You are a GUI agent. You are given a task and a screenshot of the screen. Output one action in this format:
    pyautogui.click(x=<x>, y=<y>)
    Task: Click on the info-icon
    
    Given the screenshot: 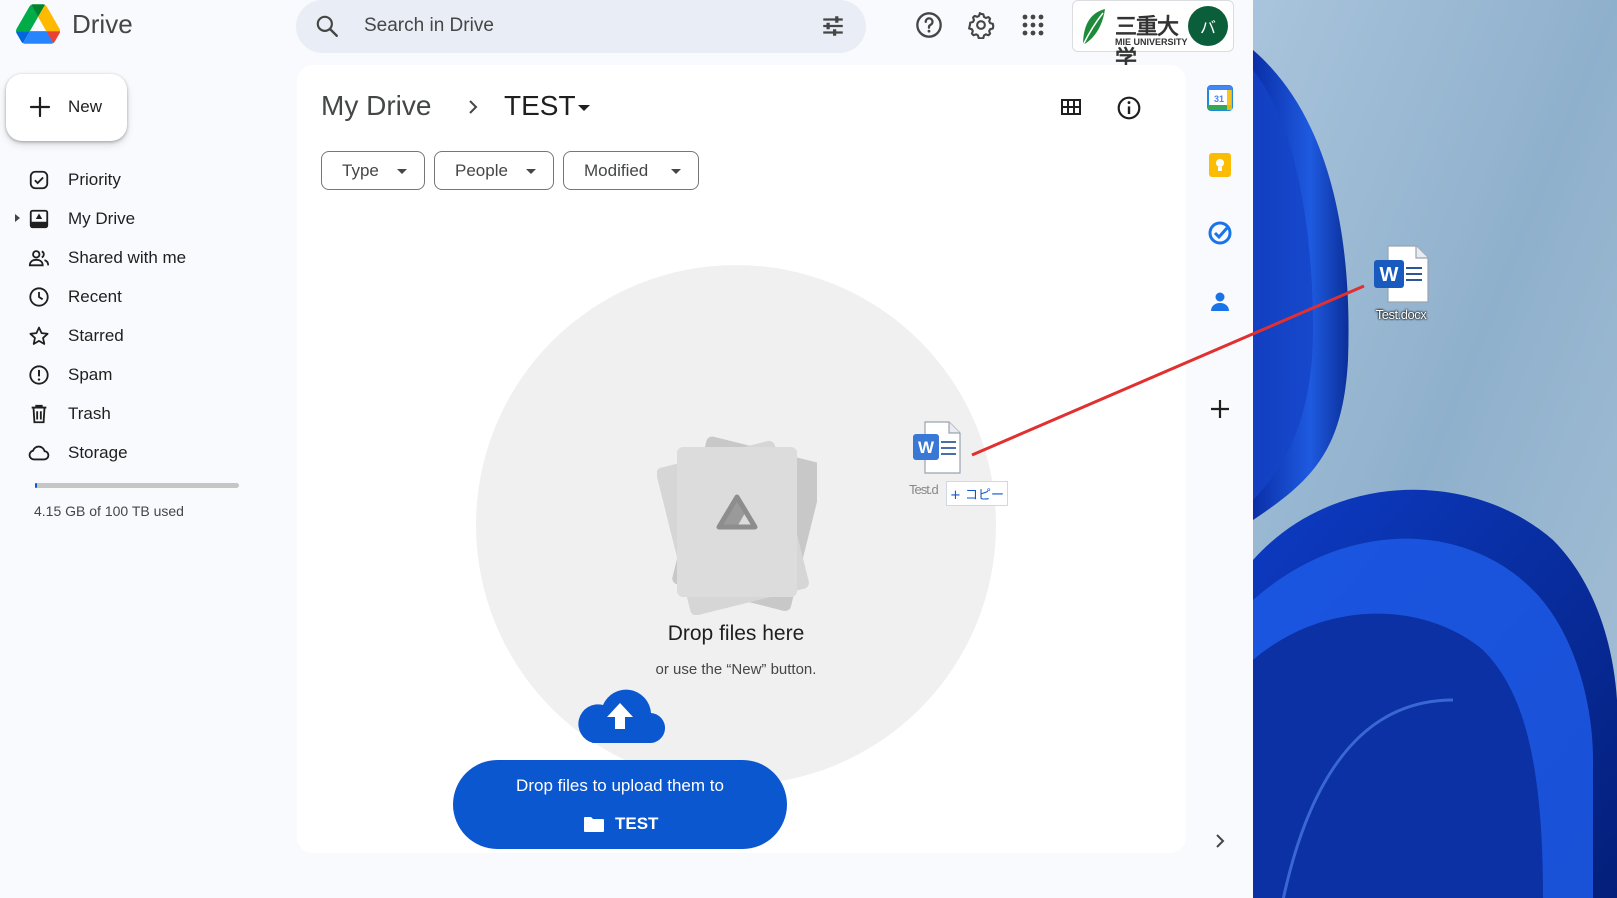 What is the action you would take?
    pyautogui.click(x=1129, y=108)
    